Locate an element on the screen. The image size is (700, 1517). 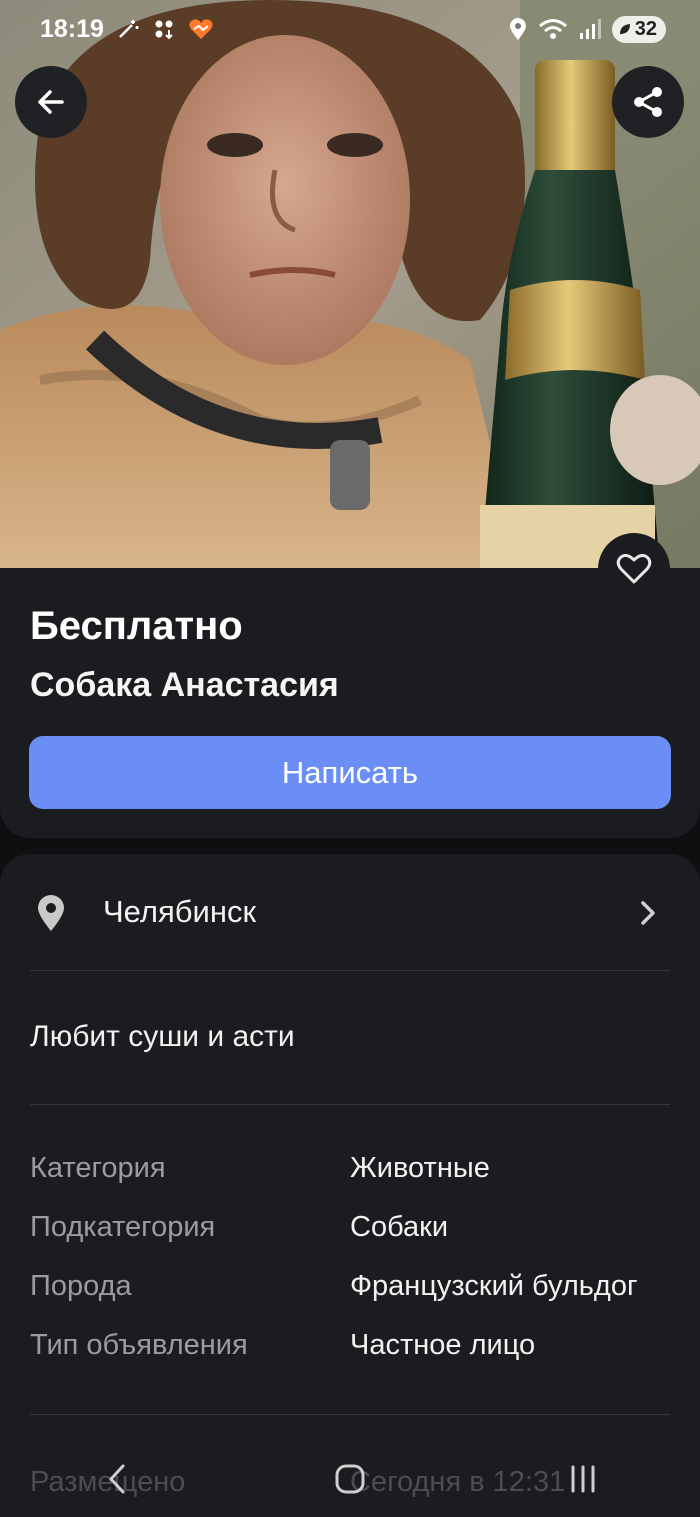
nav-back-button is located at coordinates (117, 1479).